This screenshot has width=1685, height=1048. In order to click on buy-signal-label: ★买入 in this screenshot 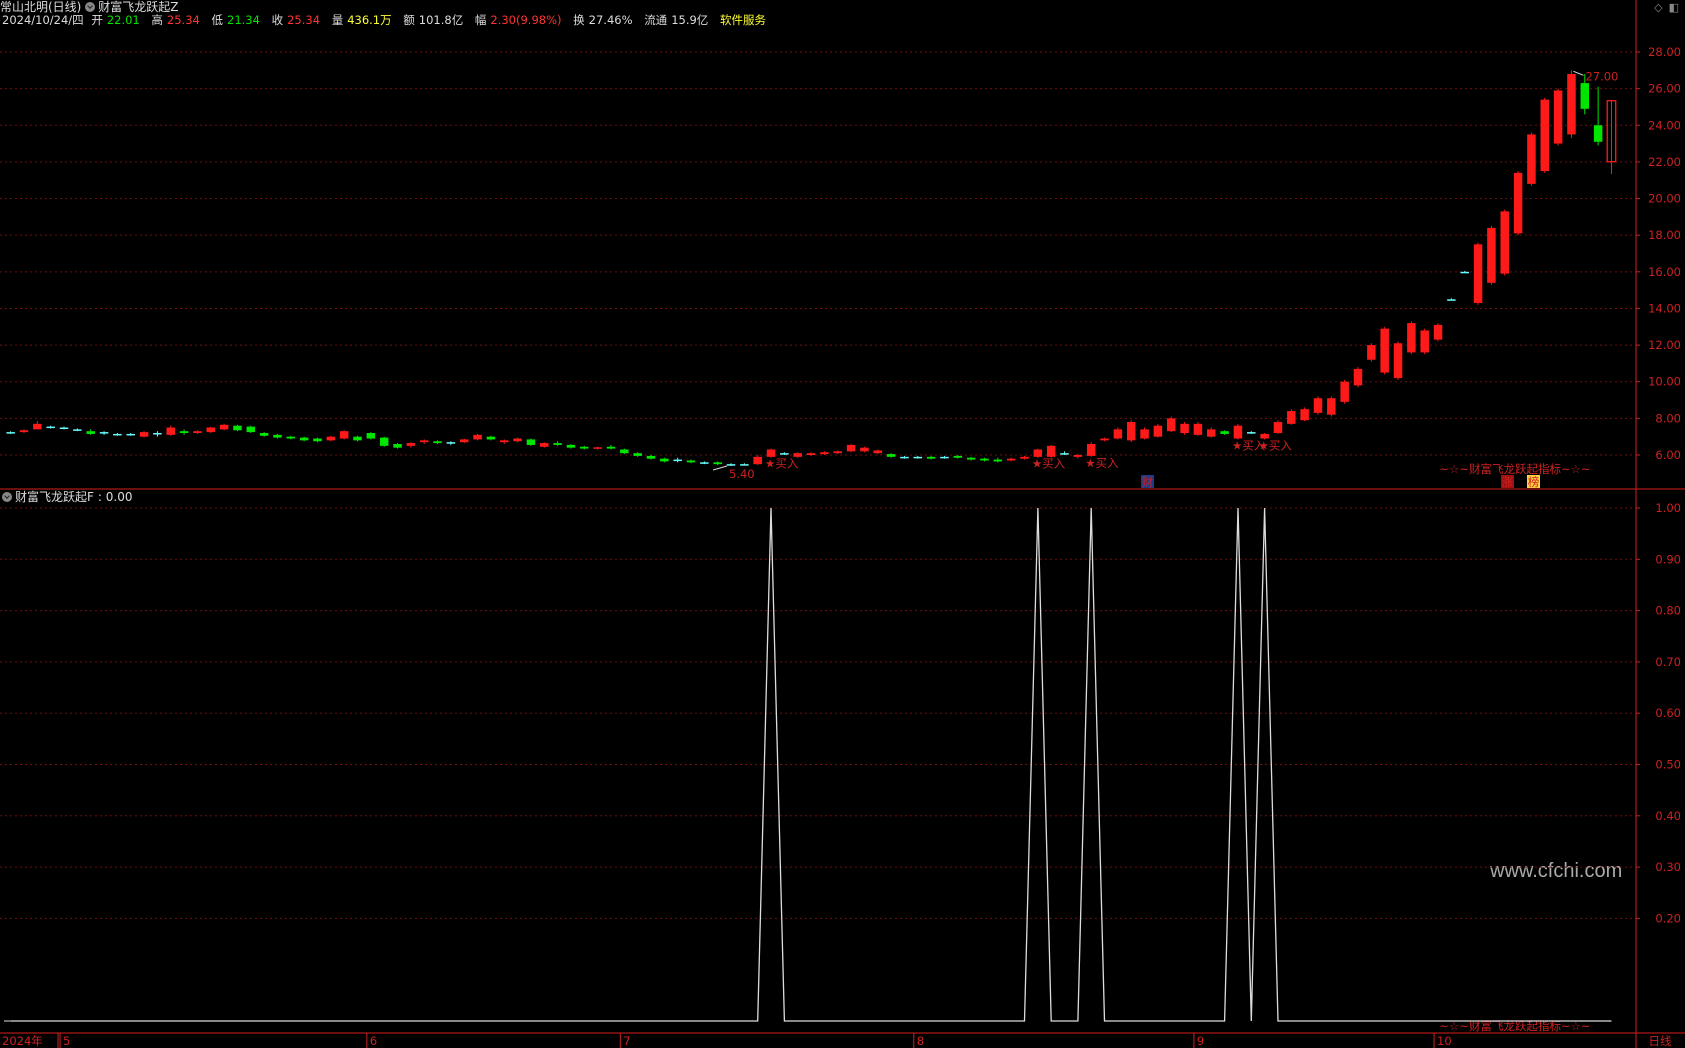, I will do `click(1049, 464)`.